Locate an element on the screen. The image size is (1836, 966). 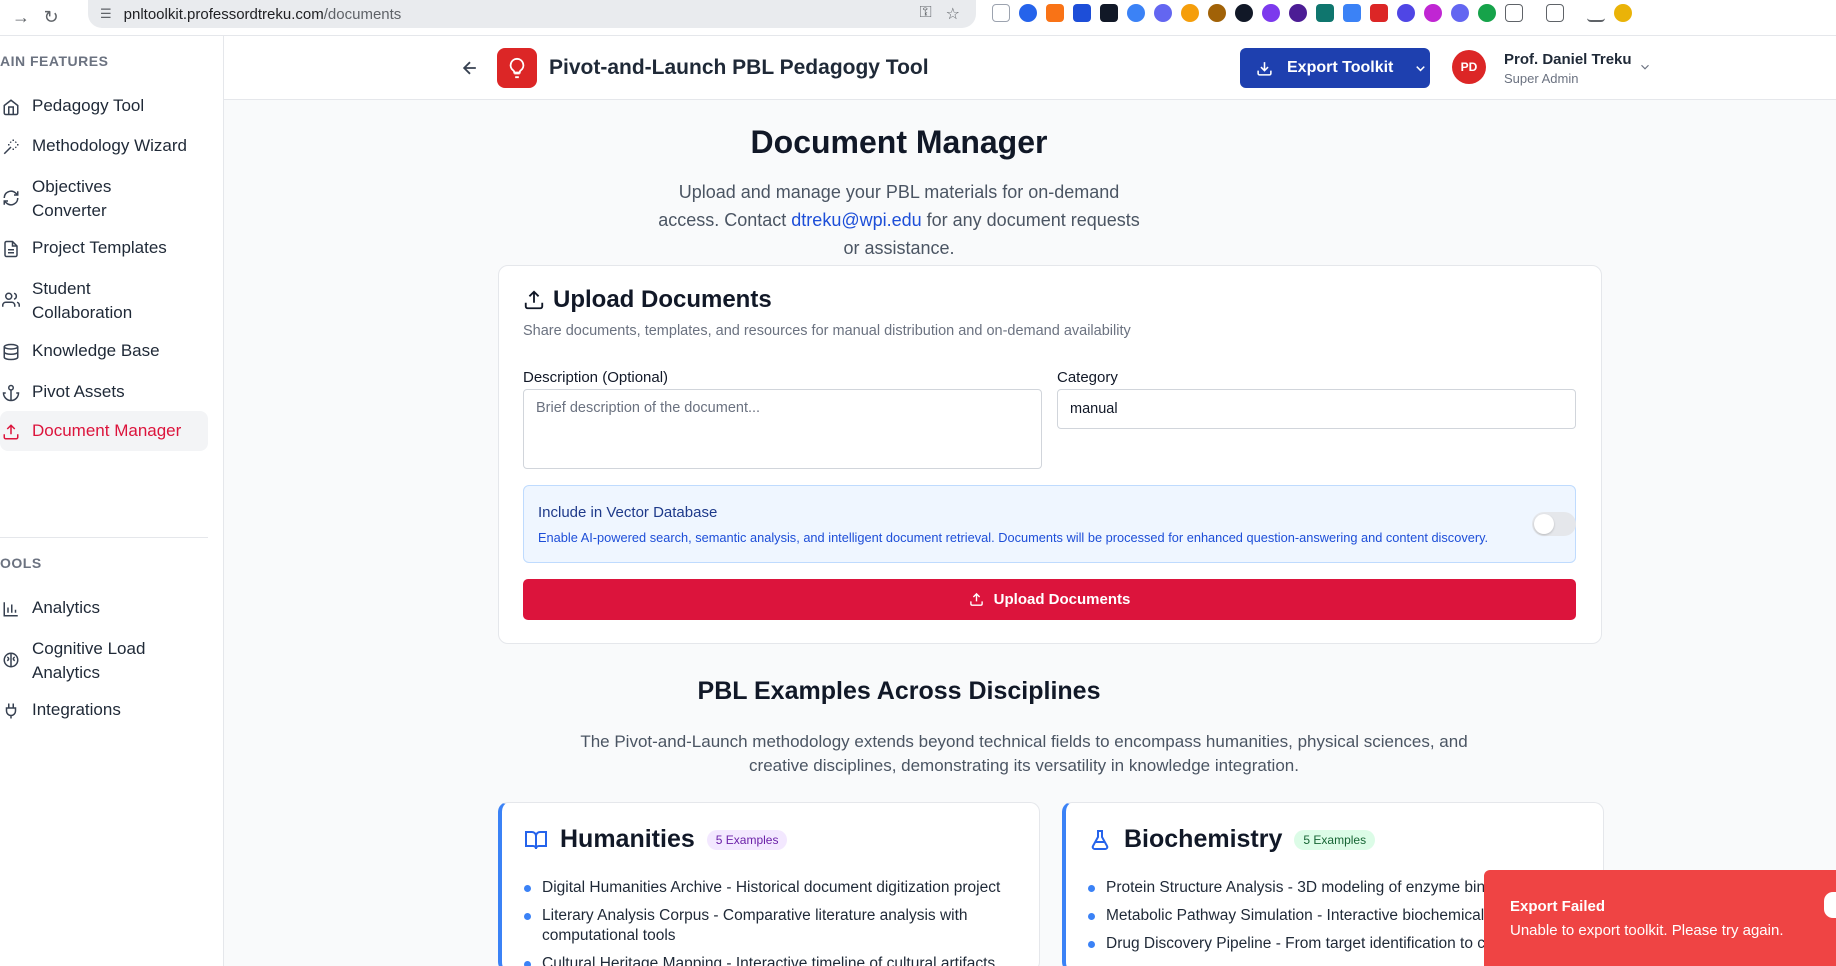
sidebar-item-pivot-assets: Pivot Assets is located at coordinates (104, 392).